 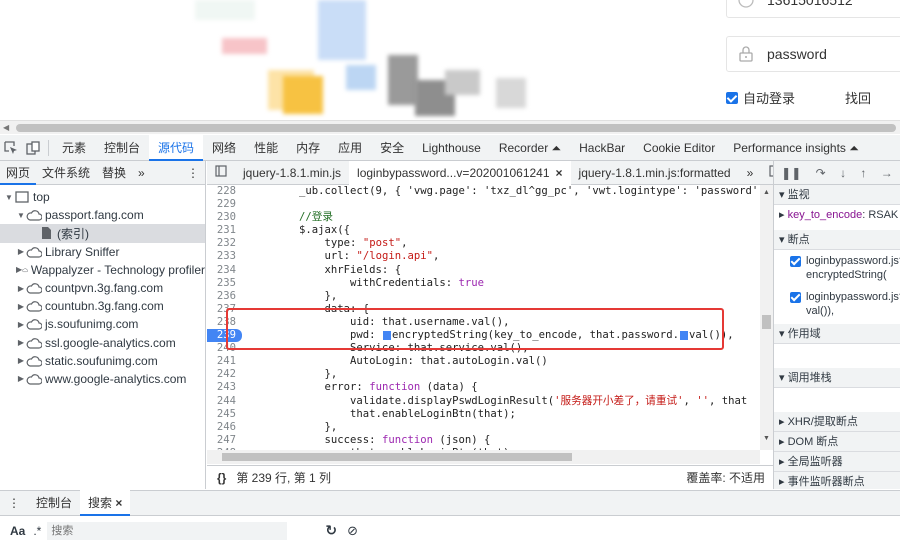 What do you see at coordinates (224, 283) in the screenshot?
I see `line-number: 235` at bounding box center [224, 283].